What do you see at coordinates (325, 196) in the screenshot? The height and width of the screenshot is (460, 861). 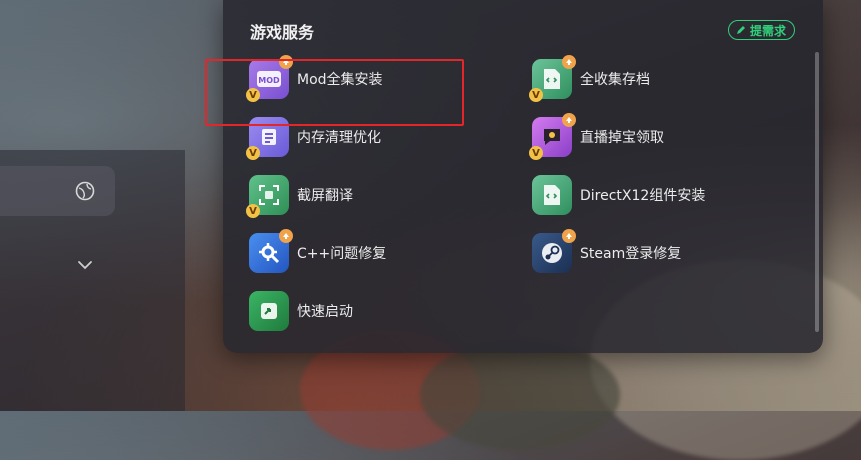 I see `service-item-label: 截屏翻译` at bounding box center [325, 196].